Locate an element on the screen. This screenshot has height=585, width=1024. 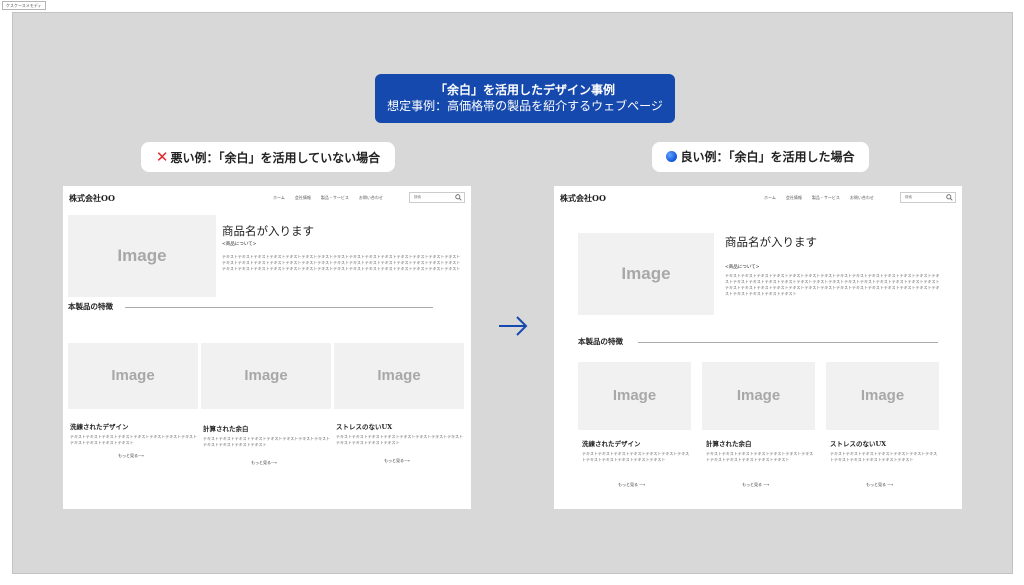
good-example-label: 良い例：「余白」を活用した場合 is located at coordinates (760, 157).